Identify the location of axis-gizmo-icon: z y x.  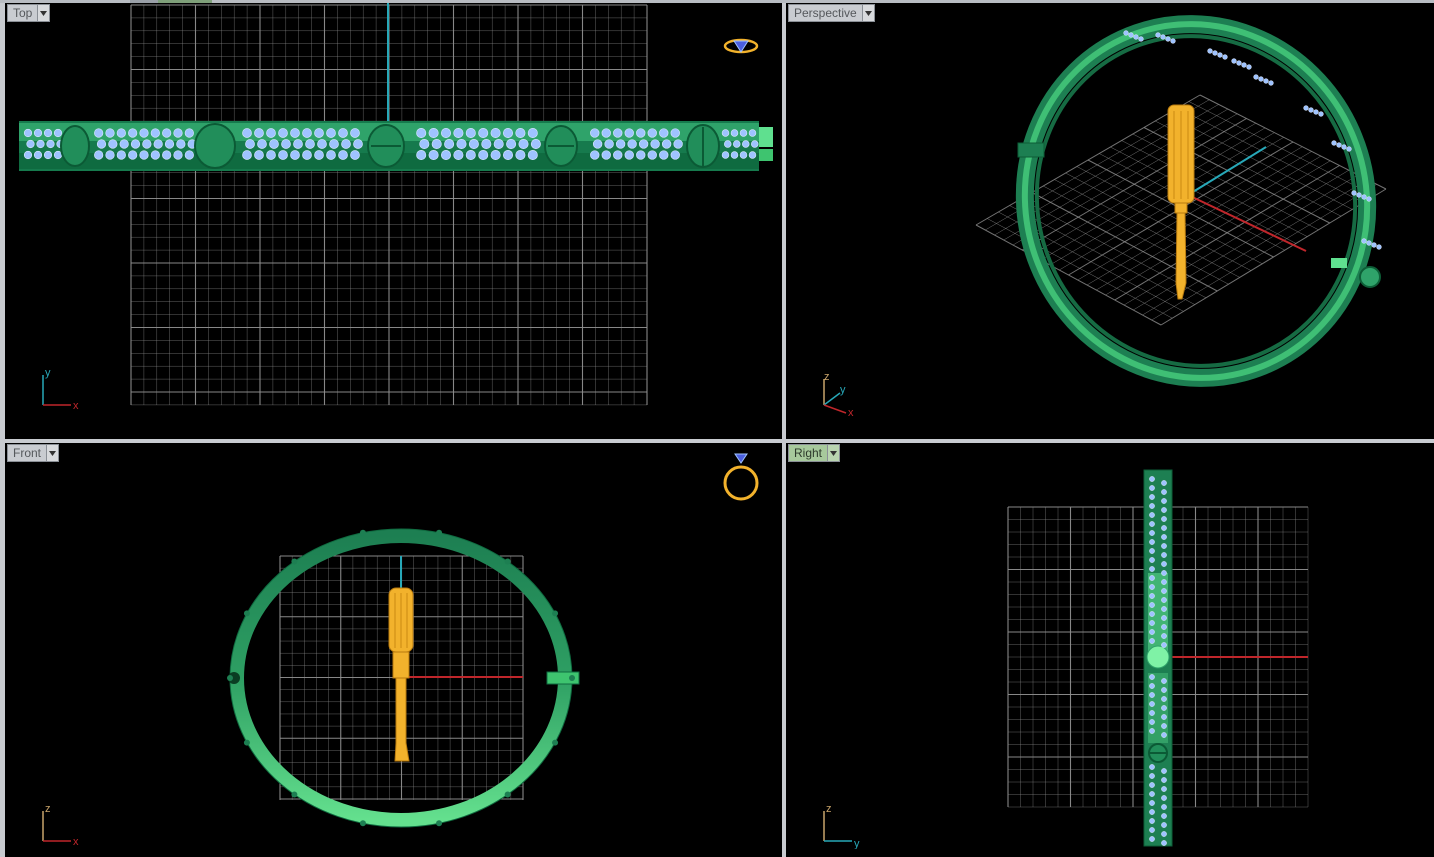
(838, 395).